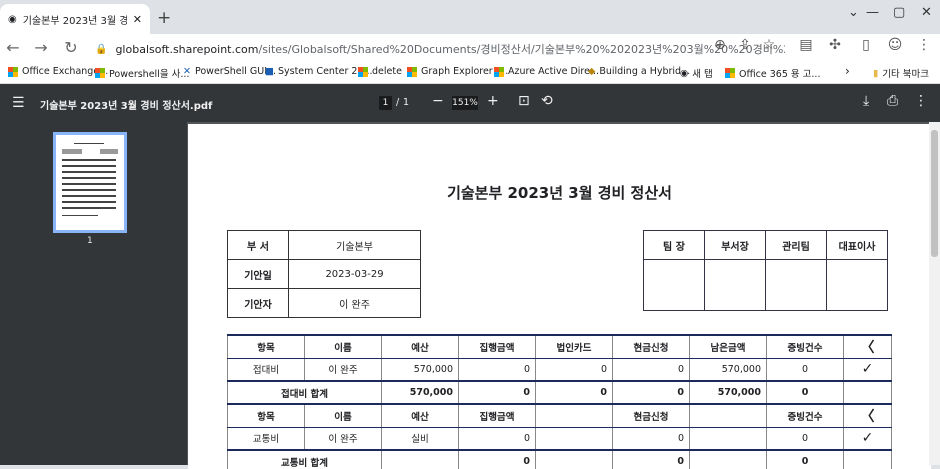 Image resolution: width=940 pixels, height=469 pixels. What do you see at coordinates (343, 369) in the screenshot?
I see `cell-name: 이 완주` at bounding box center [343, 369].